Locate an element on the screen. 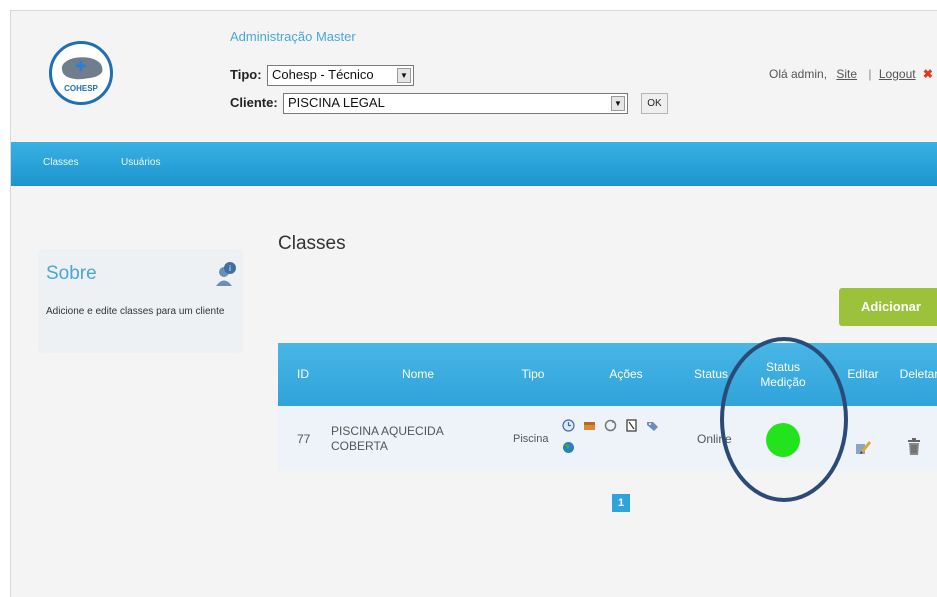  cell-acoes is located at coordinates (617, 438).